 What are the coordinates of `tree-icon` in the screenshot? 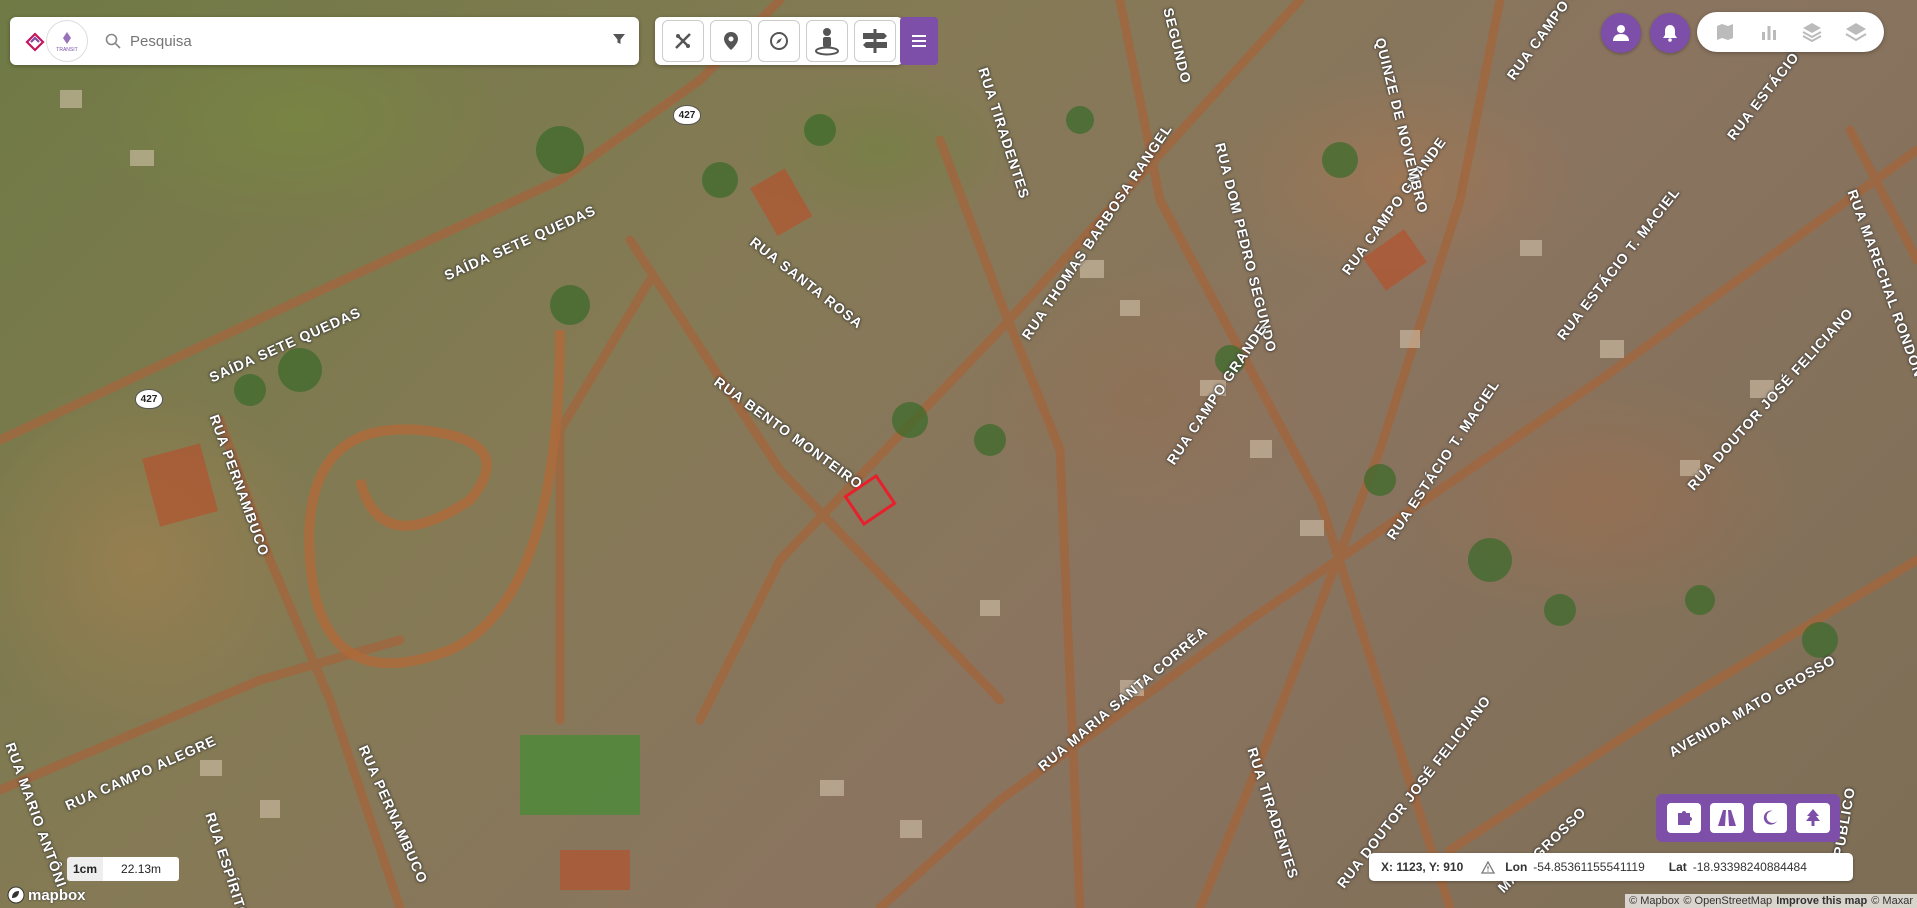 It's located at (1812, 817).